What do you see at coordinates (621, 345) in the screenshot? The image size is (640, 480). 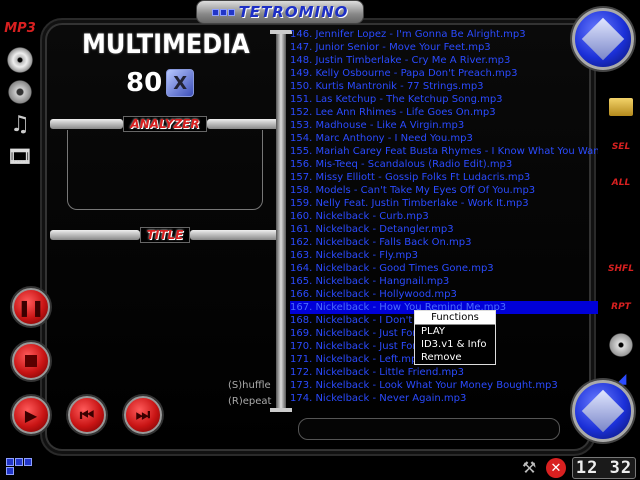 I see `cd-eject-icon` at bounding box center [621, 345].